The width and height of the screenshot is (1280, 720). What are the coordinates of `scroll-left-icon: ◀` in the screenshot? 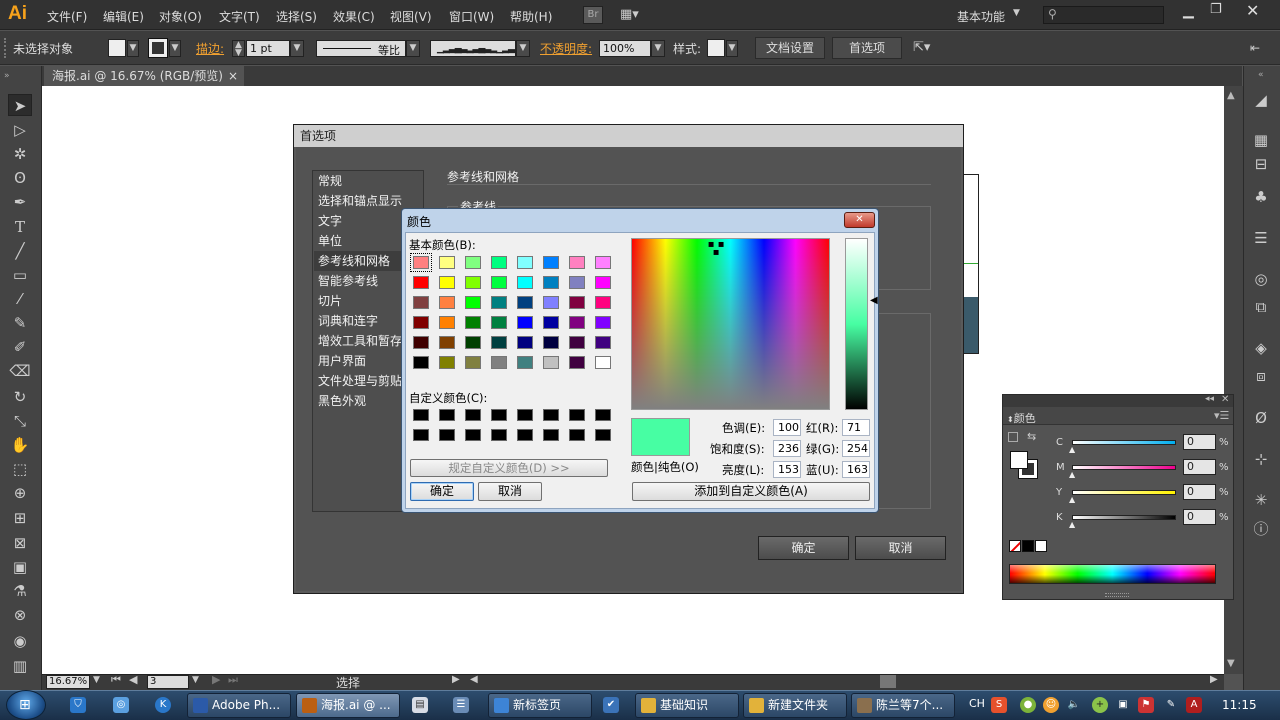 It's located at (474, 679).